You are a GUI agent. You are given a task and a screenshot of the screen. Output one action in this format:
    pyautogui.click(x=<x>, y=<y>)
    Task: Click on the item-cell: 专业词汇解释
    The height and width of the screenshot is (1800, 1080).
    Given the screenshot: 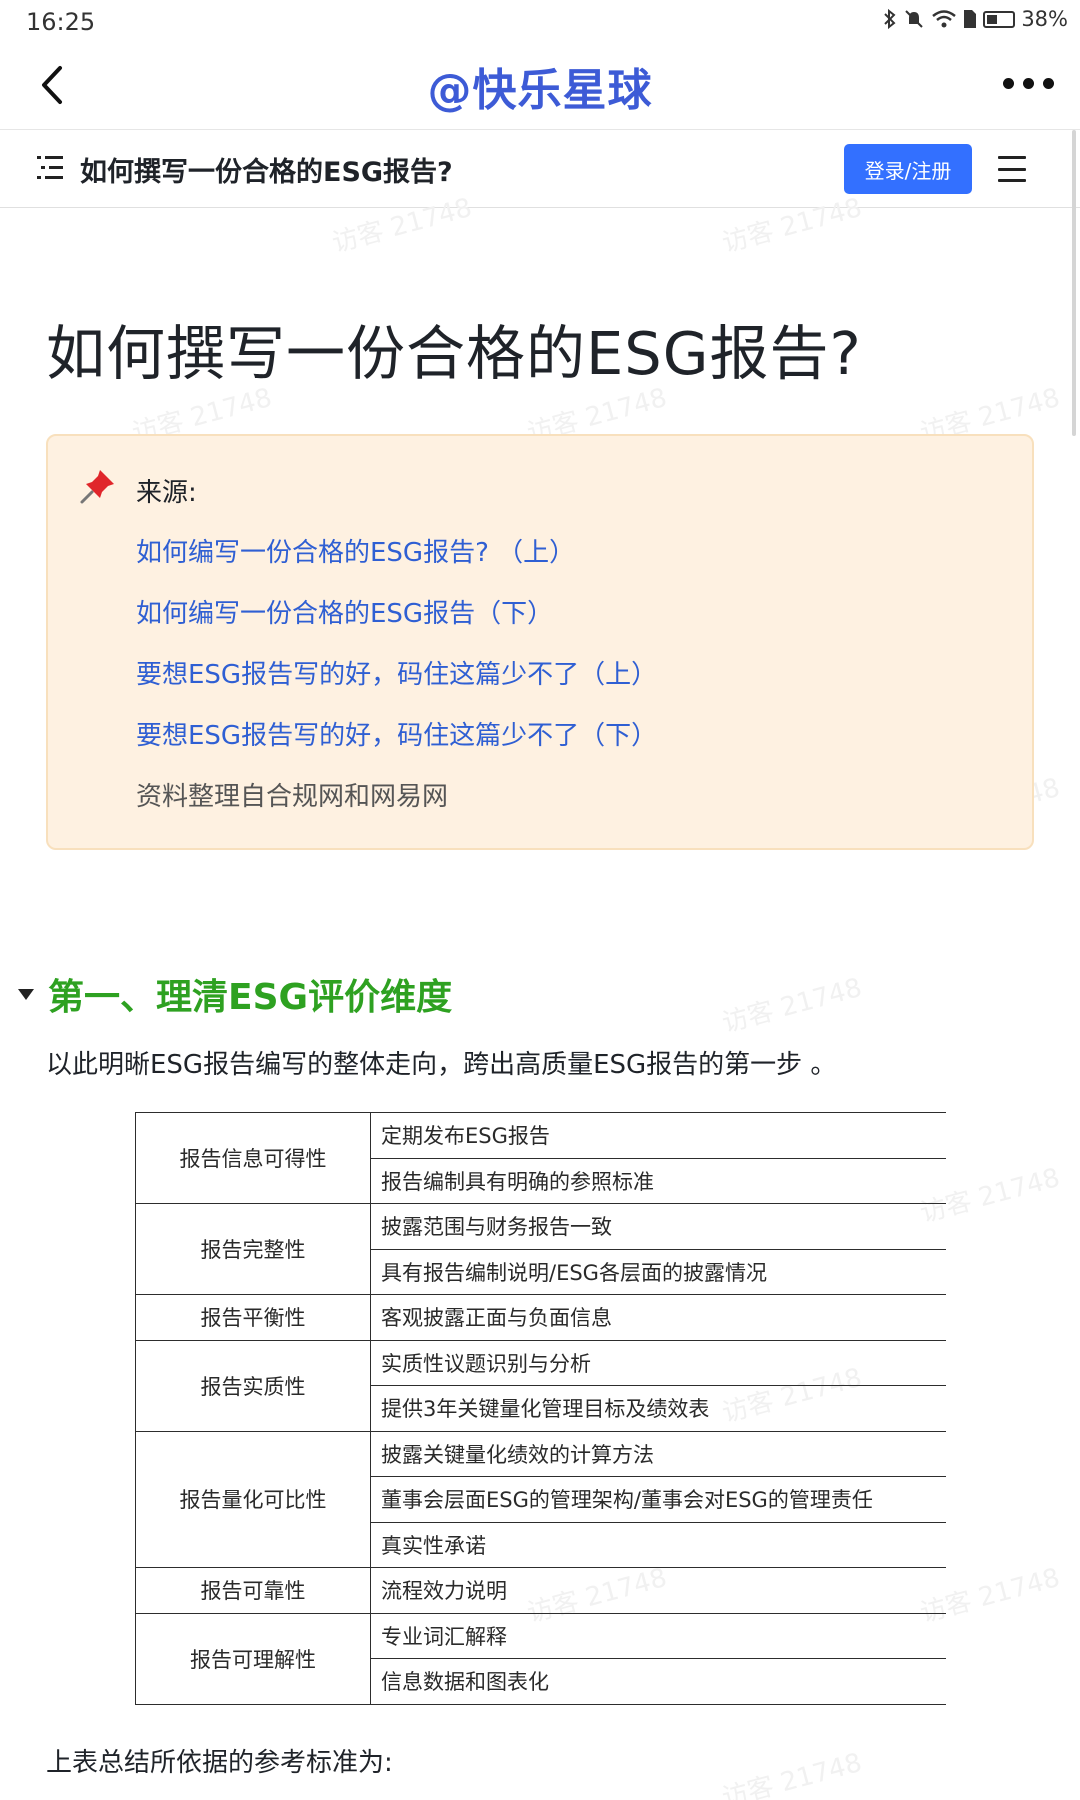 What is the action you would take?
    pyautogui.click(x=658, y=1635)
    